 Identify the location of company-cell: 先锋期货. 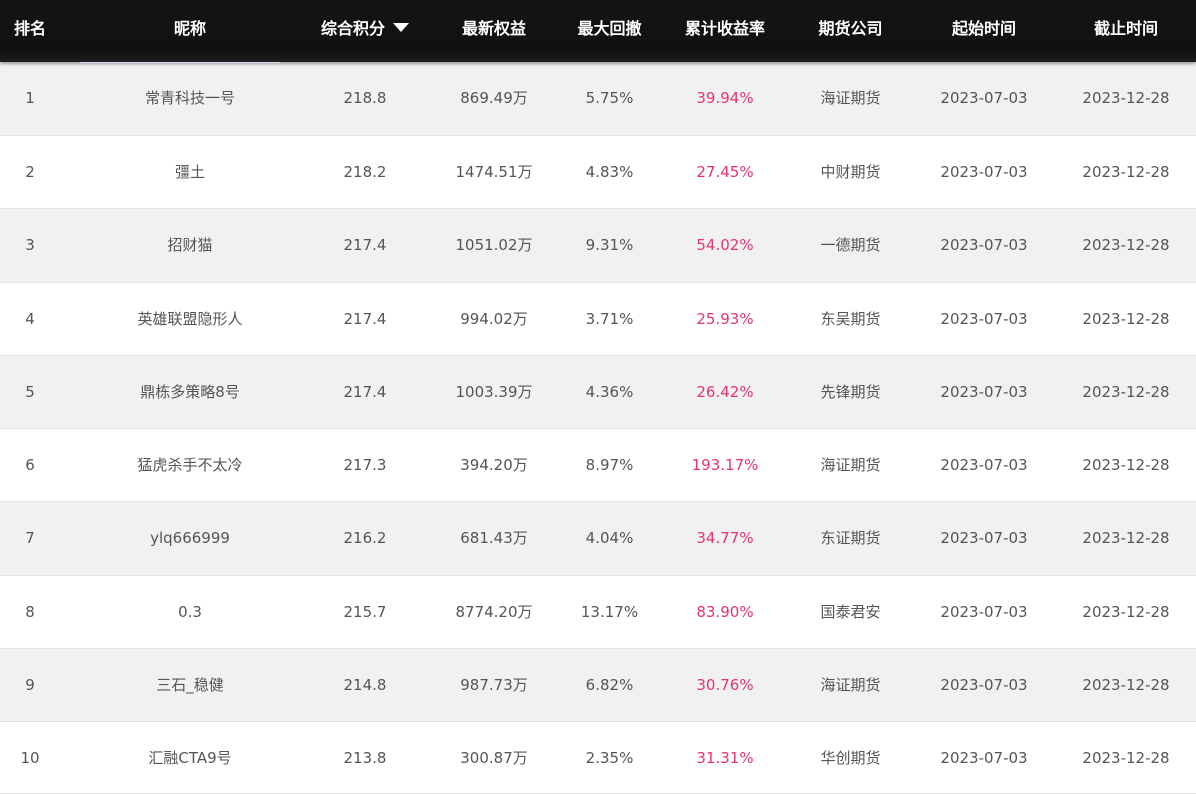
(850, 392).